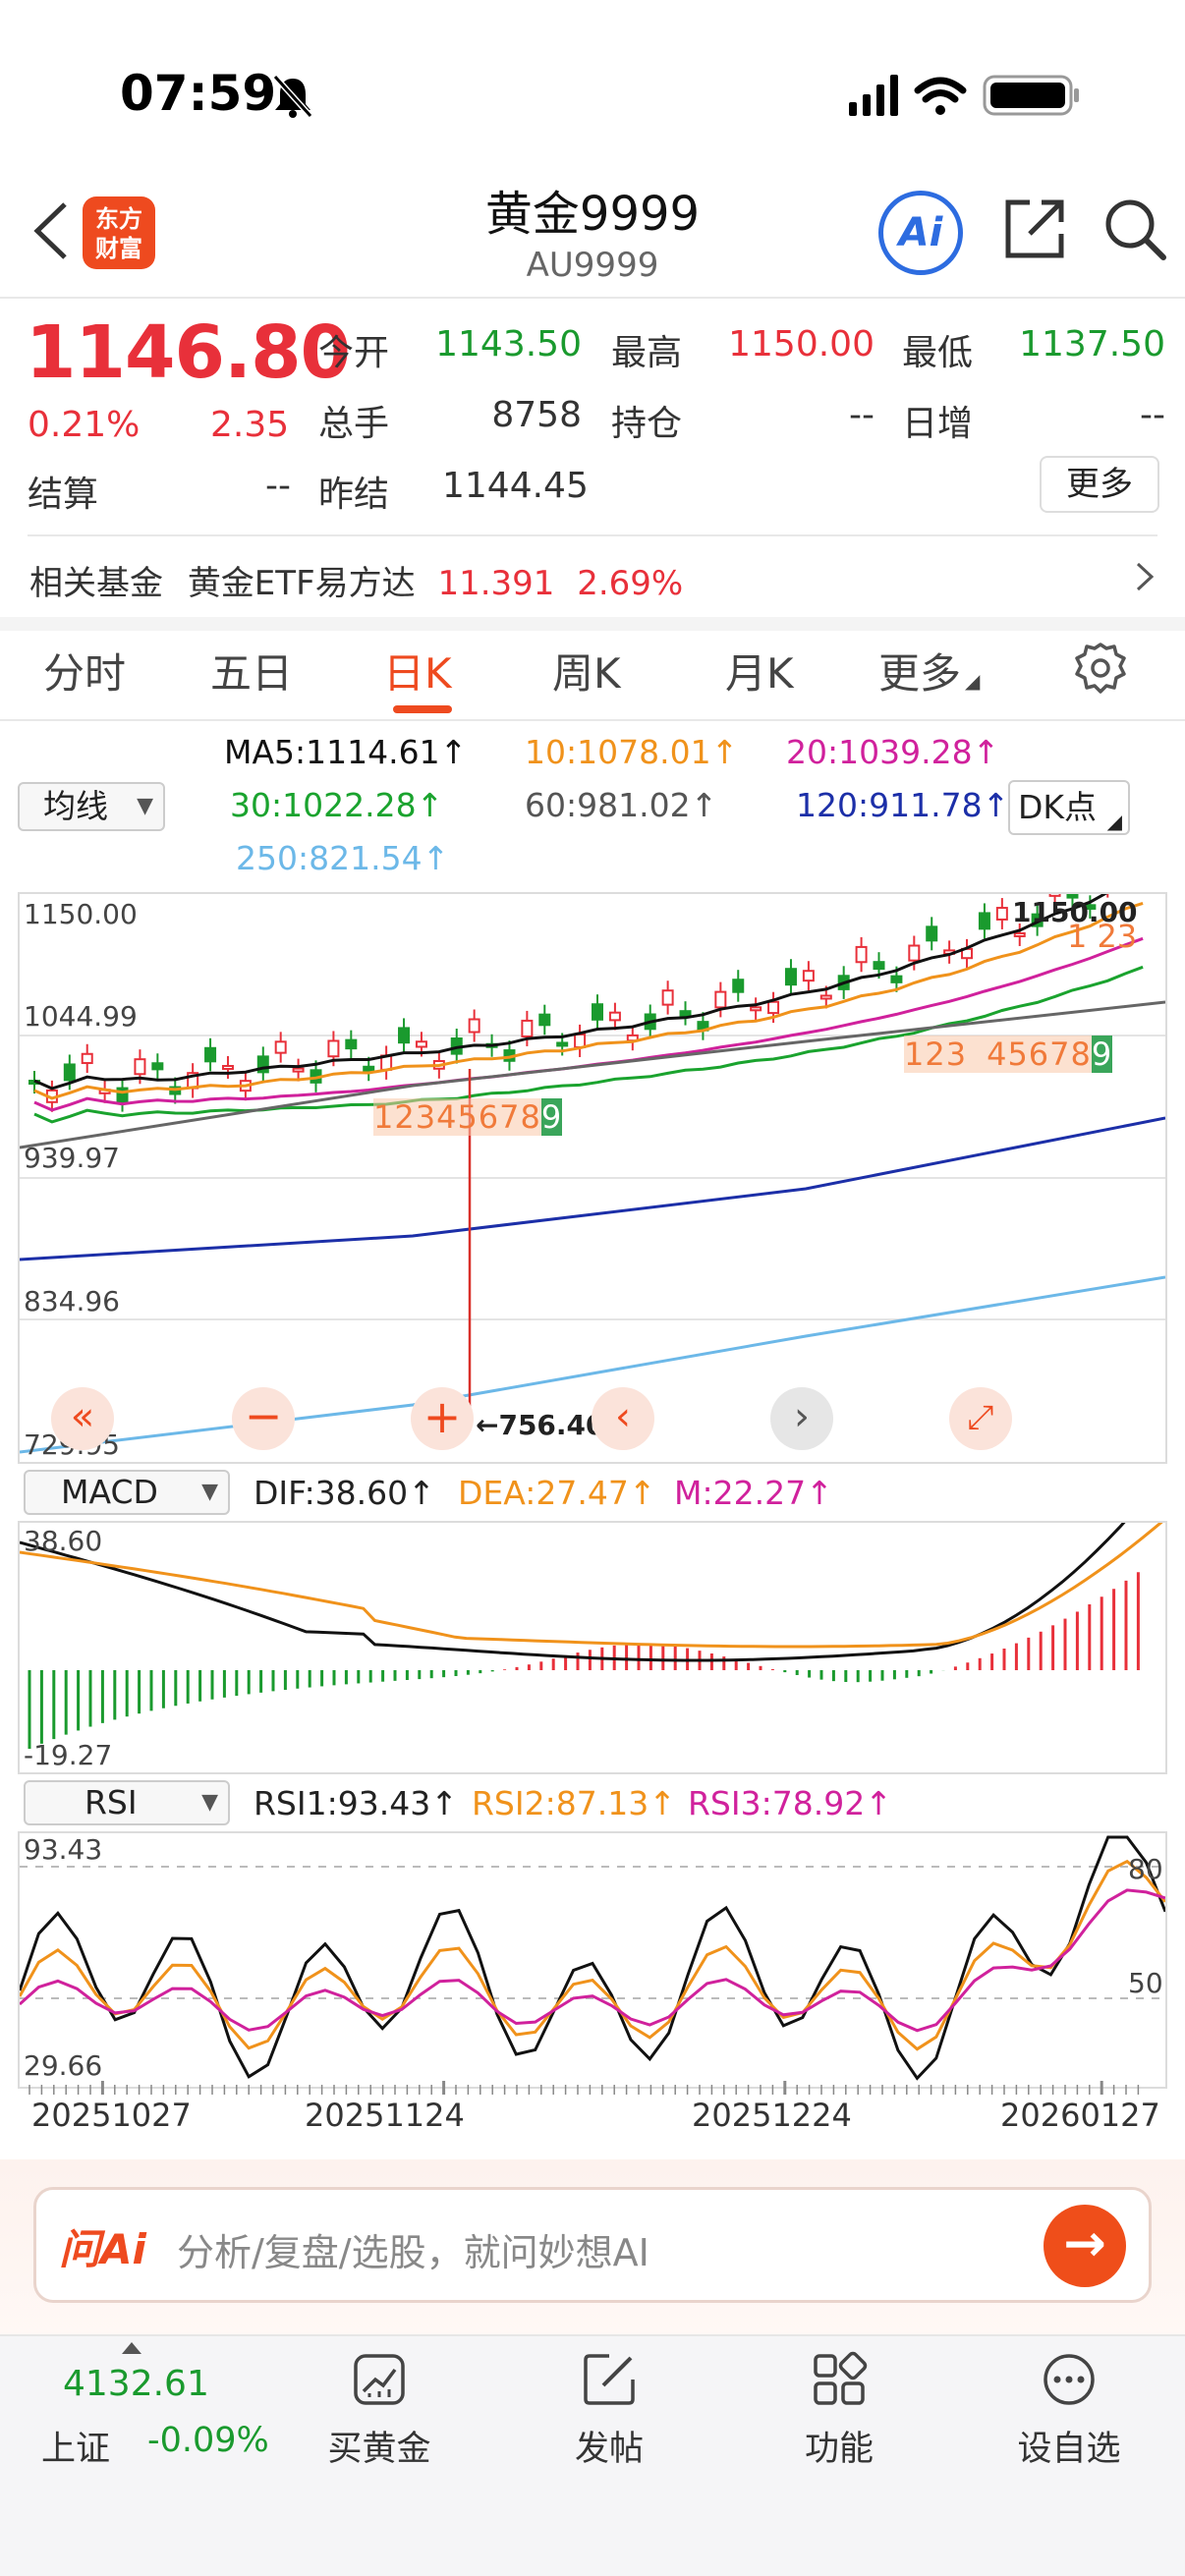 The height and width of the screenshot is (2576, 1185). I want to click on search-icon, so click(1135, 229).